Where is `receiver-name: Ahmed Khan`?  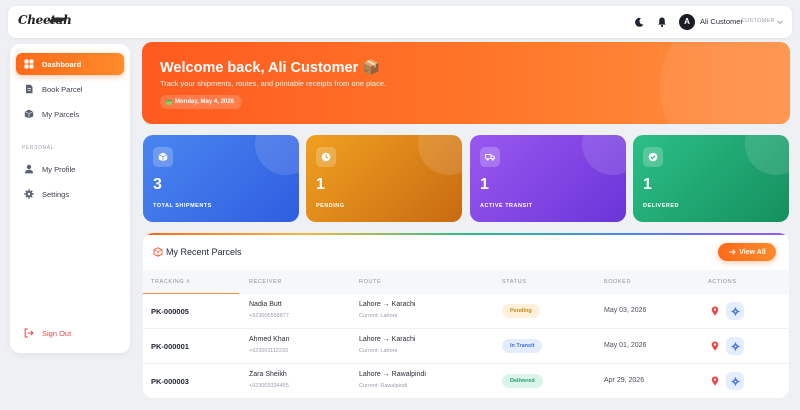 receiver-name: Ahmed Khan is located at coordinates (269, 339).